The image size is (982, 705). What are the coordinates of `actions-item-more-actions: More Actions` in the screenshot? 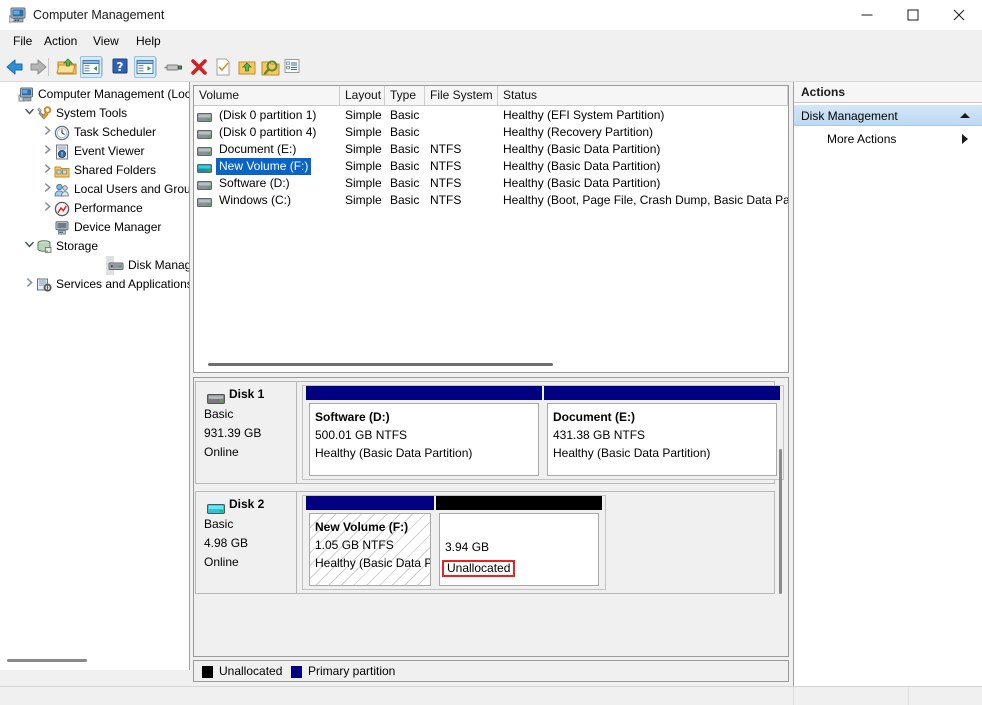 It's located at (888, 139).